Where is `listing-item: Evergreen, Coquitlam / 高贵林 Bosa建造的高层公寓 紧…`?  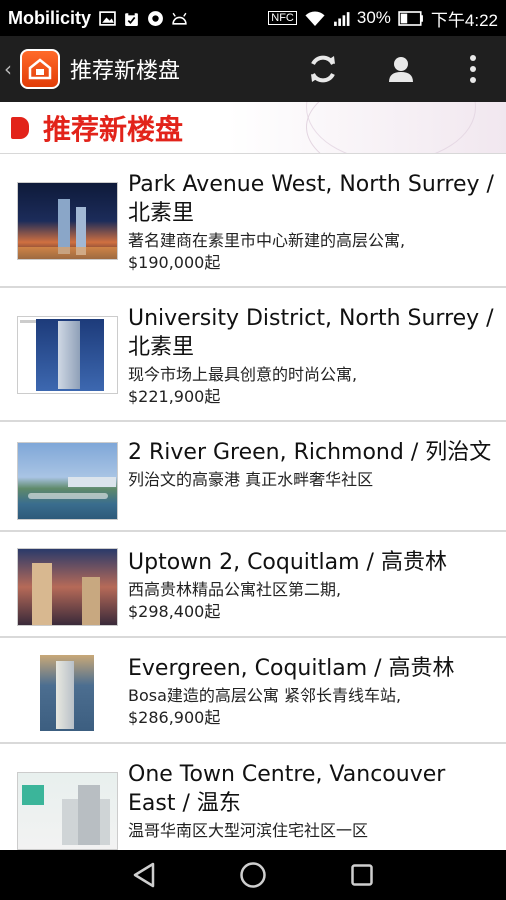 listing-item: Evergreen, Coquitlam / 高贵林 Bosa建造的高层公寓 紧… is located at coordinates (253, 691).